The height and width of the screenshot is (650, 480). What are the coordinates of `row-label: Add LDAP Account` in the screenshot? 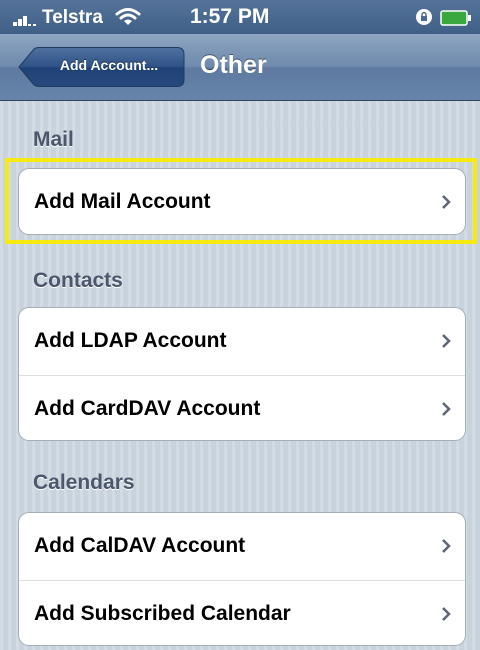 It's located at (130, 340).